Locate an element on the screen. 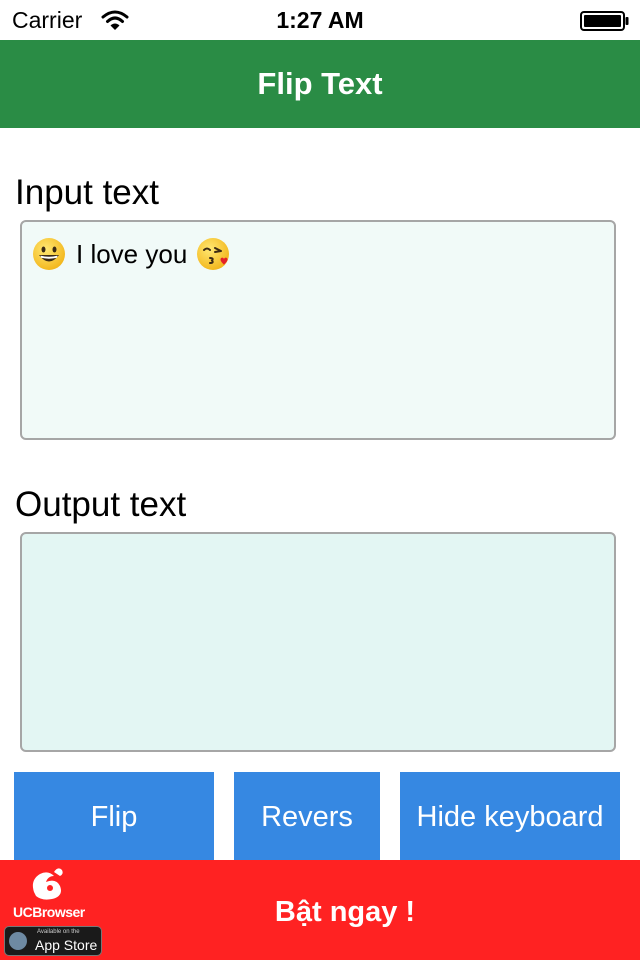 The height and width of the screenshot is (964, 640). input-text-label: Input text is located at coordinates (87, 192).